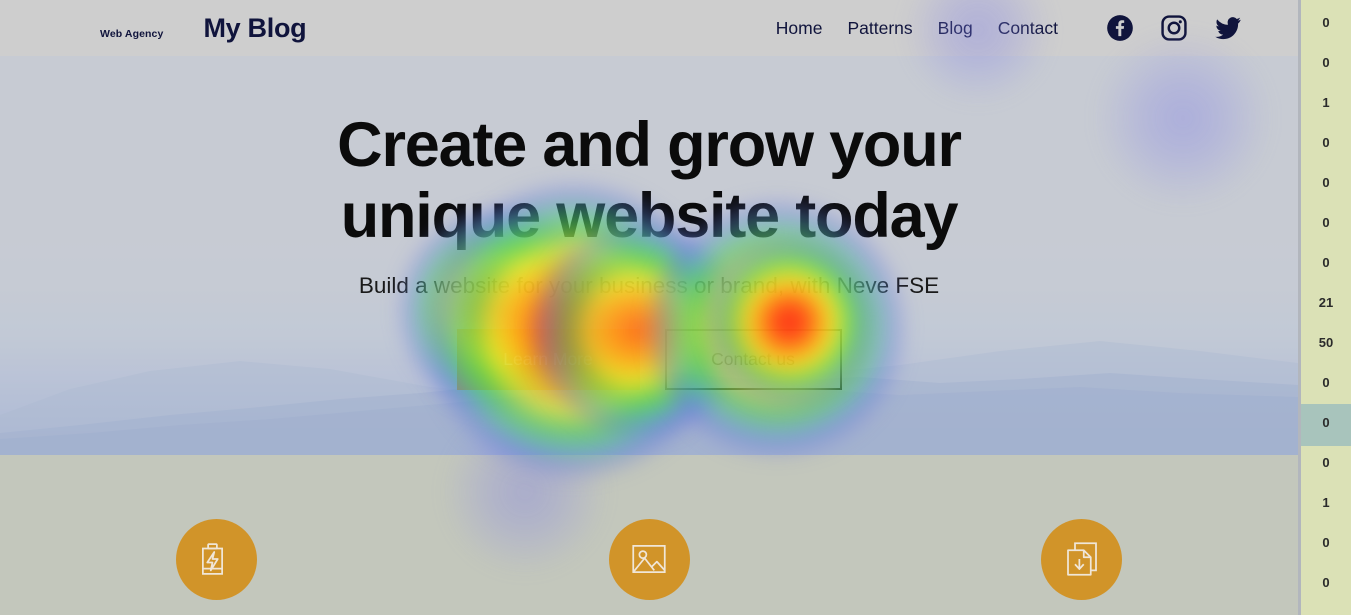 The width and height of the screenshot is (1351, 615). Describe the element at coordinates (255, 27) in the screenshot. I see `site-title: My Blog` at that location.